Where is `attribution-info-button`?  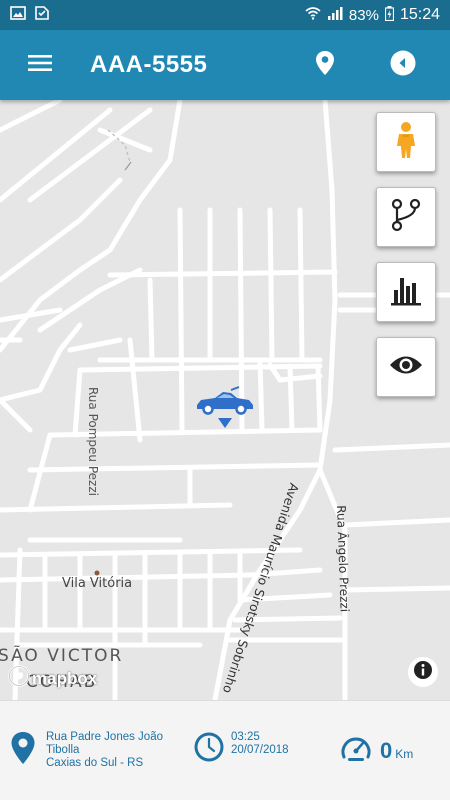 attribution-info-button is located at coordinates (423, 672).